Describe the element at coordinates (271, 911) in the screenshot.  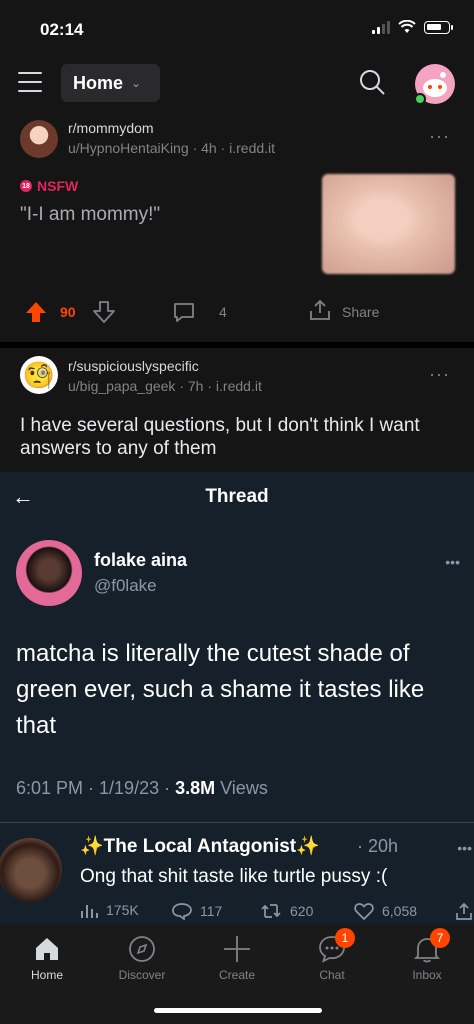
I see `retweet-icon` at that location.